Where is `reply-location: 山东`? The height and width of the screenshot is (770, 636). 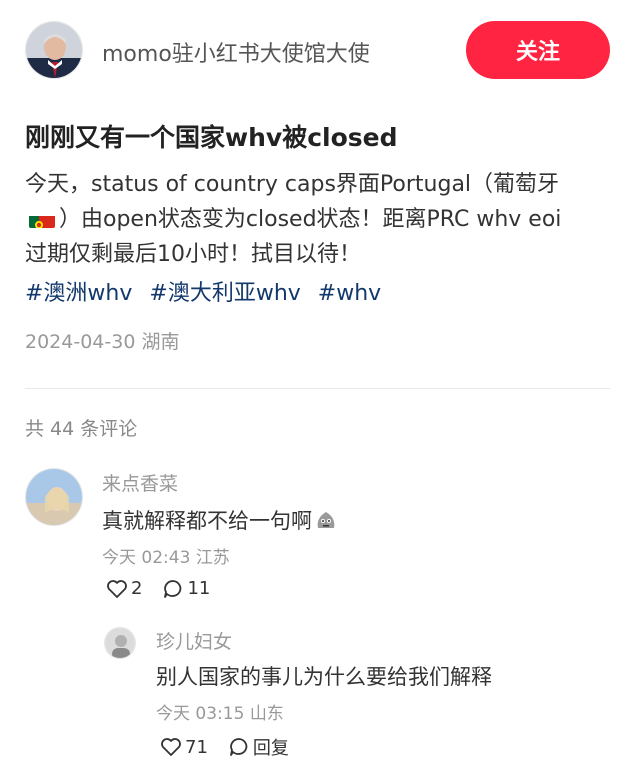 reply-location: 山东 is located at coordinates (266, 714).